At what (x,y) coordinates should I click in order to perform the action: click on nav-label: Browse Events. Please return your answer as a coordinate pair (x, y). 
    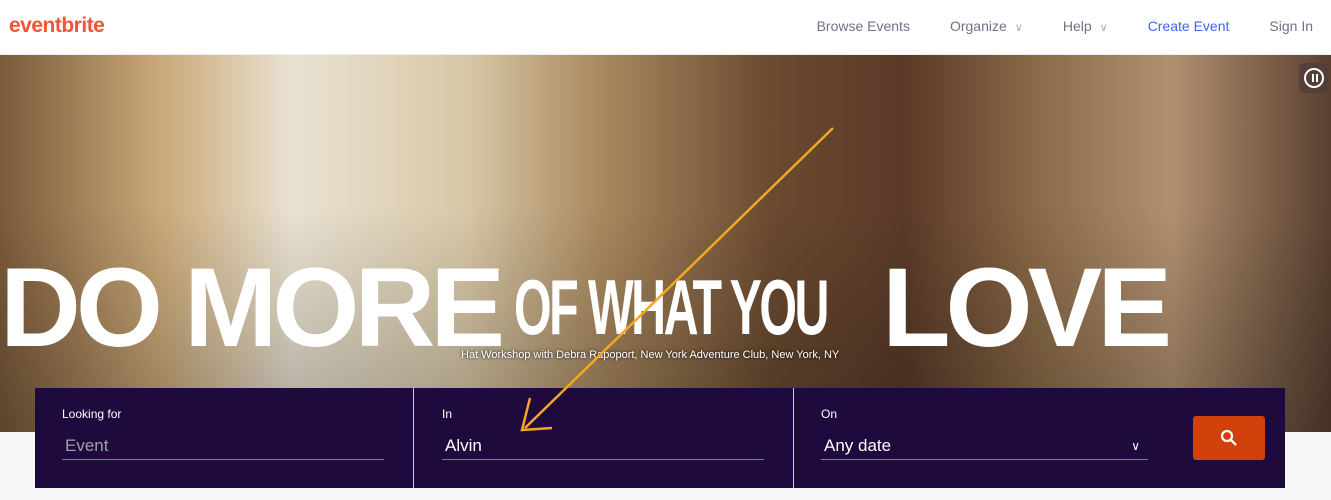
    Looking at the image, I should click on (863, 26).